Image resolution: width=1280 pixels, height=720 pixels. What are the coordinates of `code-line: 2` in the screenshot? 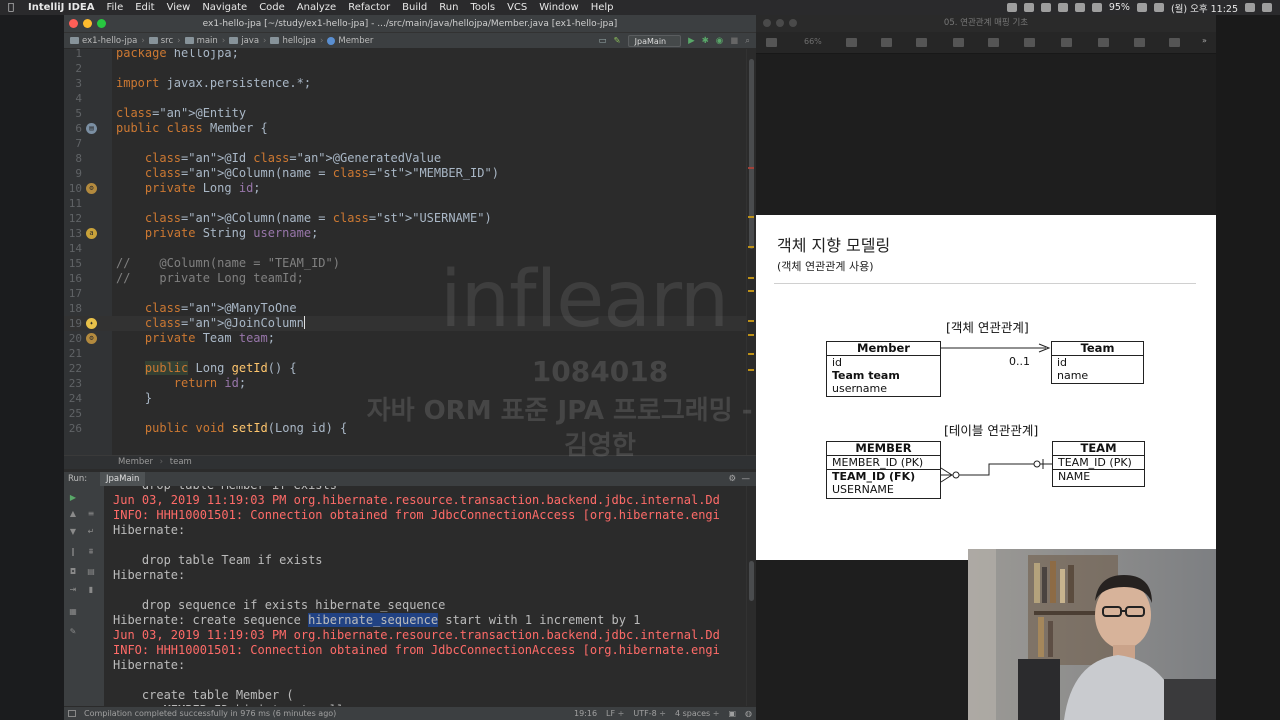 It's located at (410, 68).